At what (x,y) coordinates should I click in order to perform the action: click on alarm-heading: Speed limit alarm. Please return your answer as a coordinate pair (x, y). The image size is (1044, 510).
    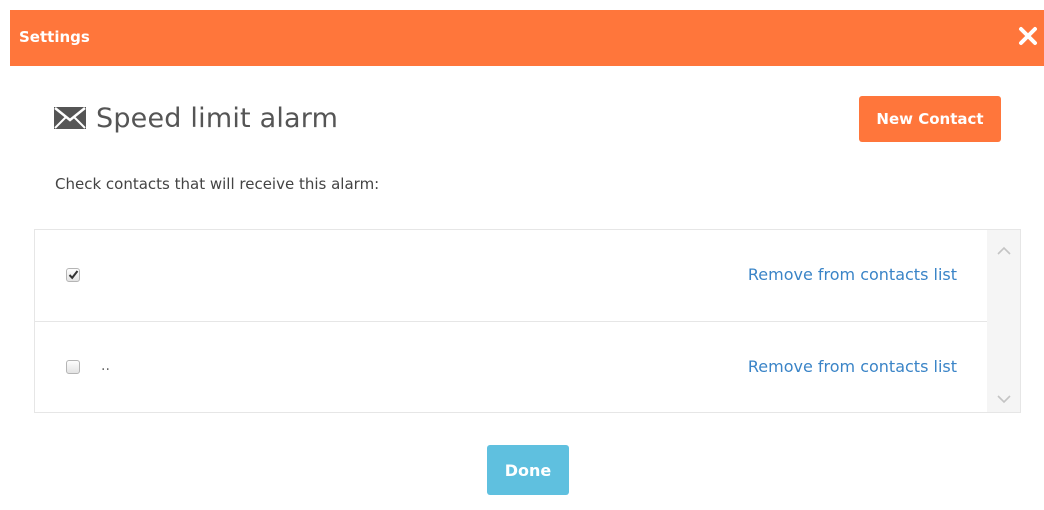
    Looking at the image, I should click on (196, 118).